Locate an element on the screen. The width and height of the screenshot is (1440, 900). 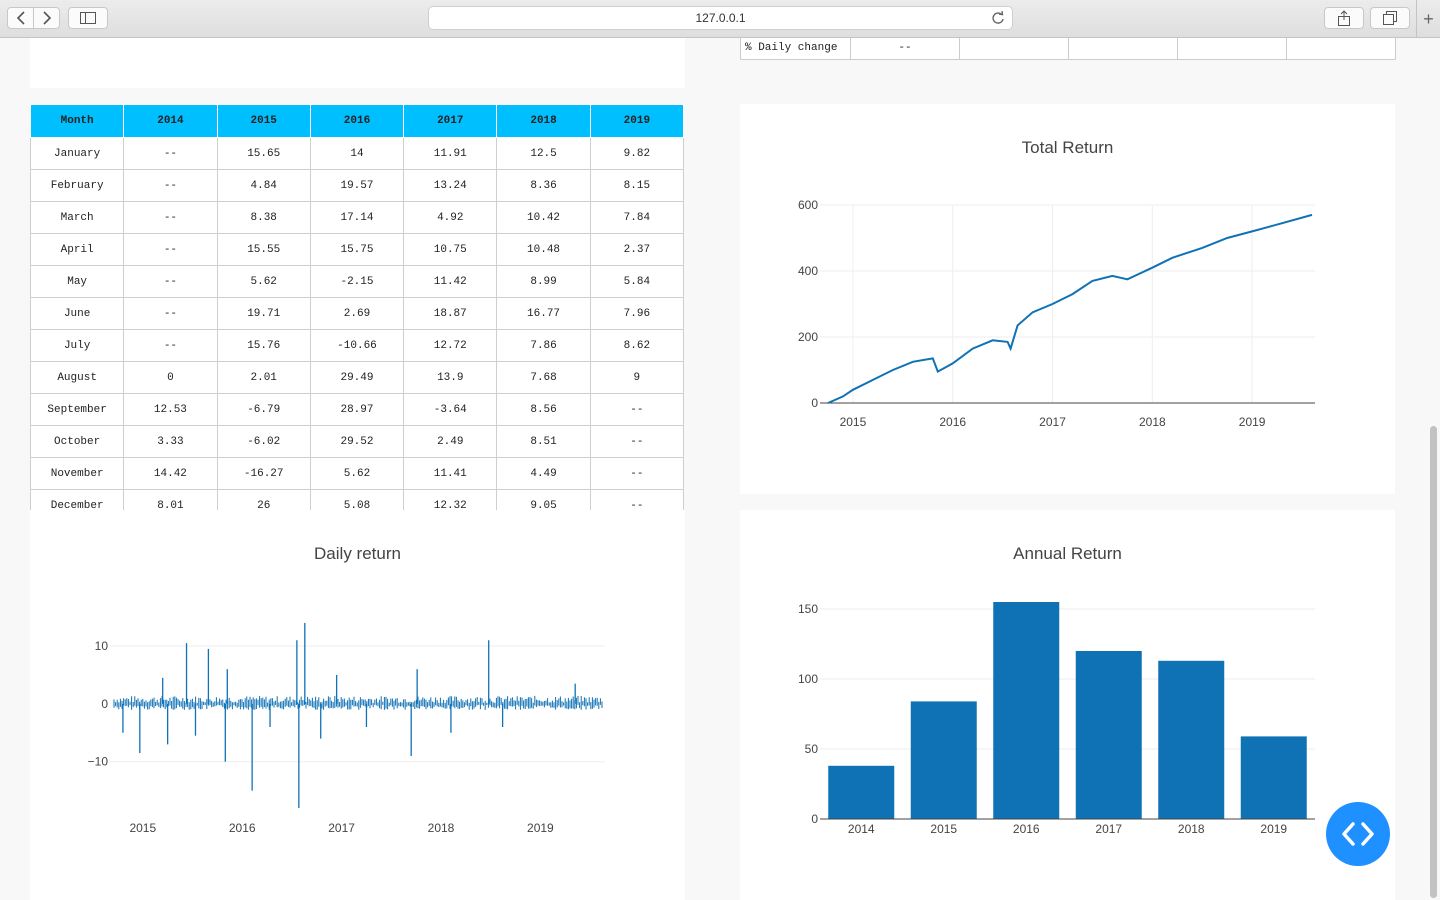
x-tick-label: 2014 is located at coordinates (861, 829).